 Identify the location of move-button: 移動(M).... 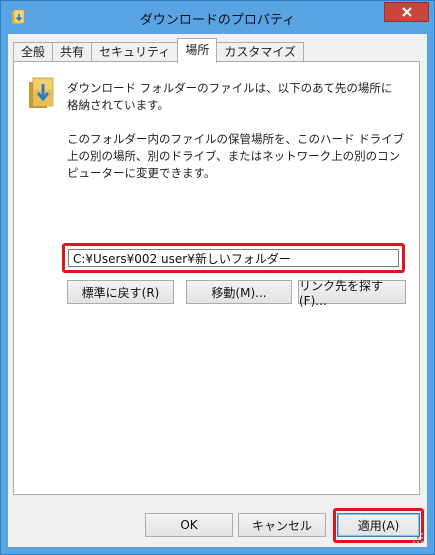
(239, 292).